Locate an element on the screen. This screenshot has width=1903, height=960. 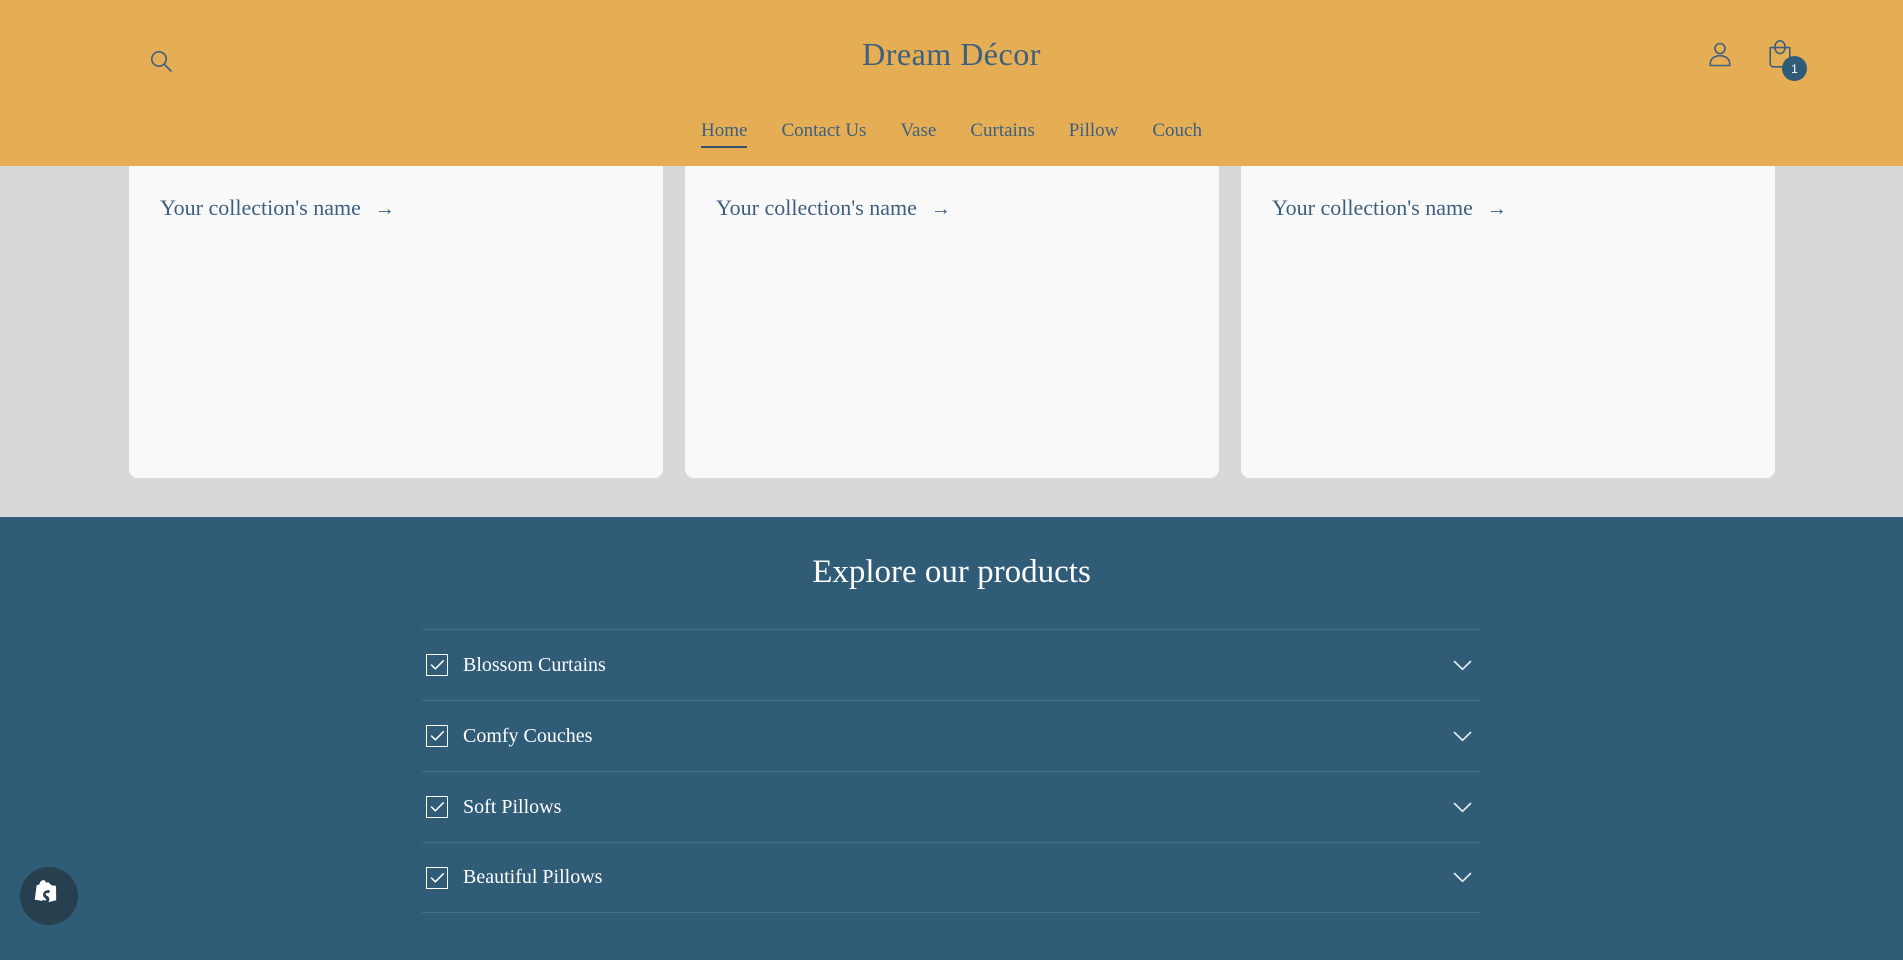
accordion-item-label: Blossom Curtains is located at coordinates (534, 664).